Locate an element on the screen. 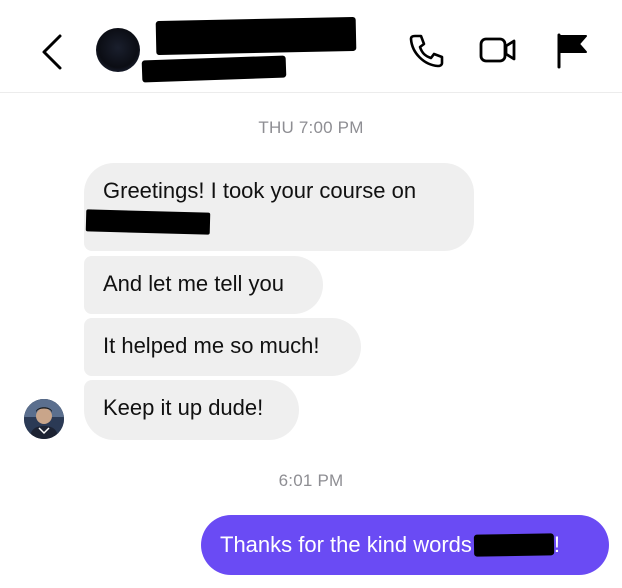  message-text: Thanks for the kind words is located at coordinates (346, 544).